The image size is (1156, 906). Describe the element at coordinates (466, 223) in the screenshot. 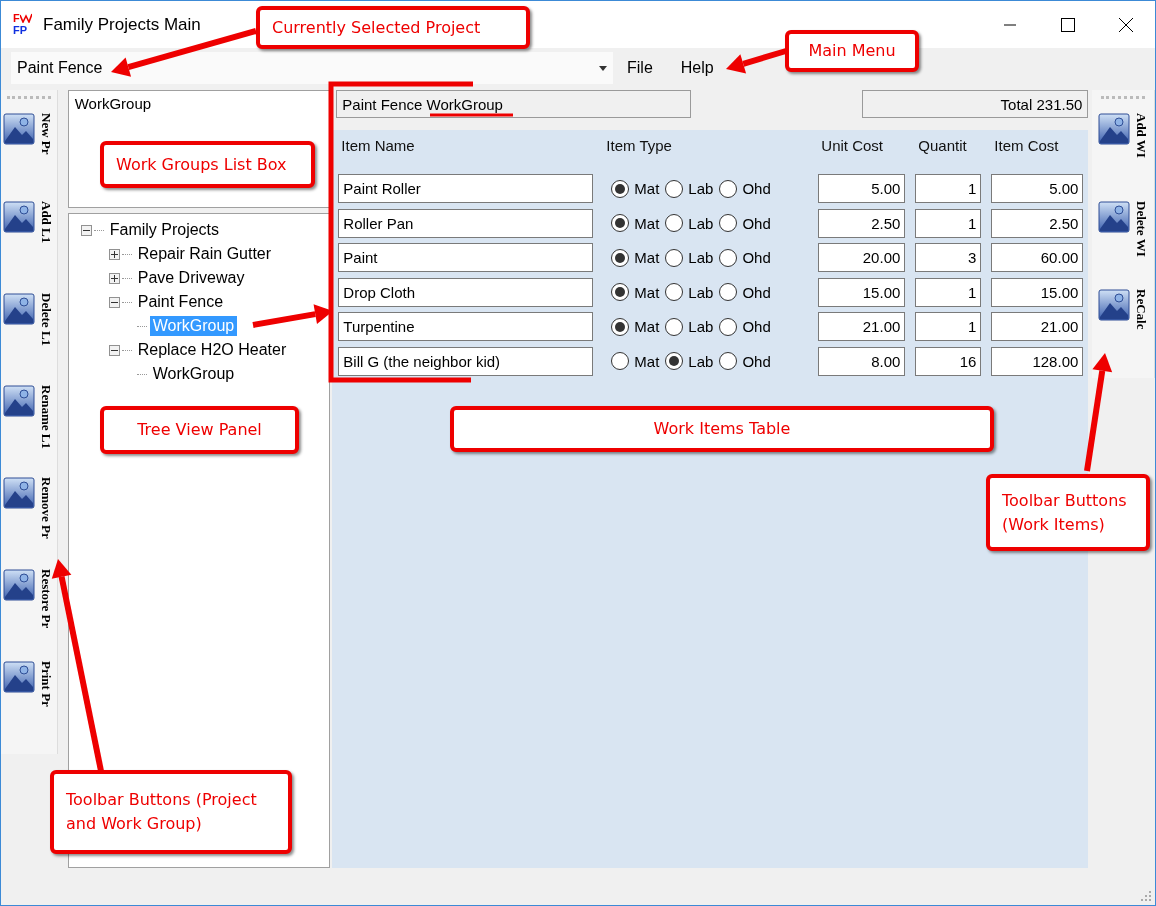

I see `item-name-field: Roller Pan` at that location.